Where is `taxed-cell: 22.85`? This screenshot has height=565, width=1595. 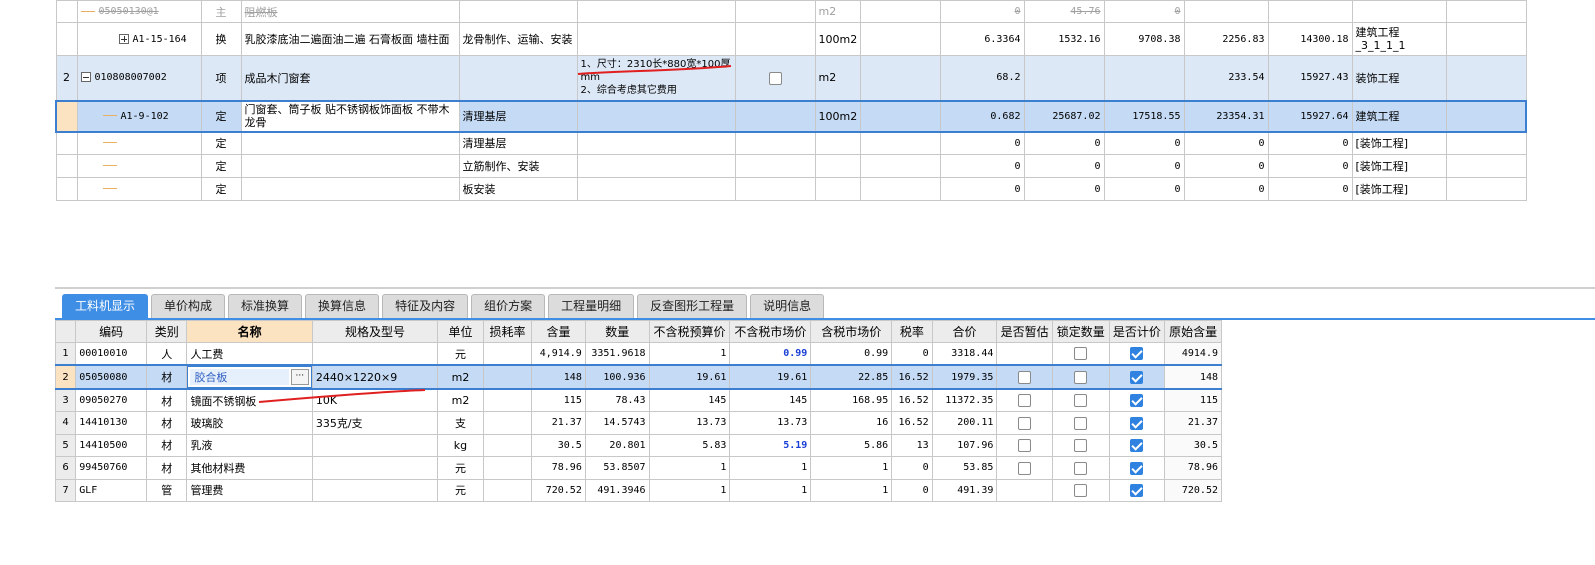 taxed-cell: 22.85 is located at coordinates (851, 377).